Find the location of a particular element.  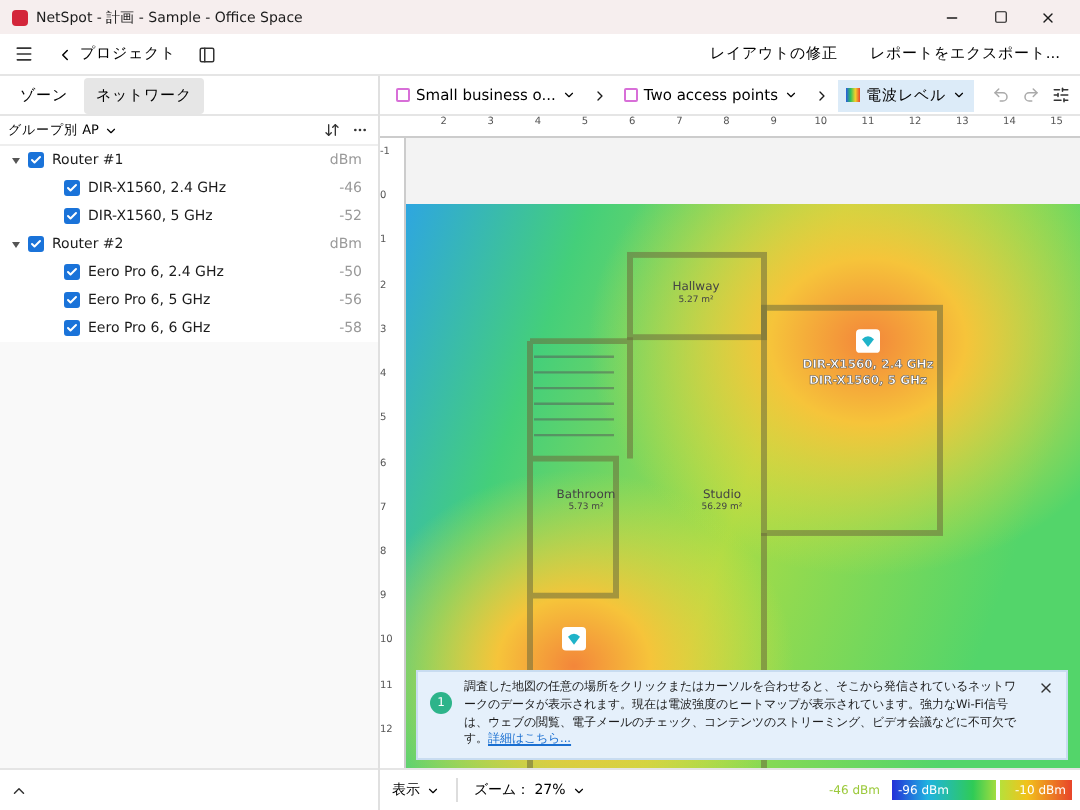

app-icon is located at coordinates (20, 17).